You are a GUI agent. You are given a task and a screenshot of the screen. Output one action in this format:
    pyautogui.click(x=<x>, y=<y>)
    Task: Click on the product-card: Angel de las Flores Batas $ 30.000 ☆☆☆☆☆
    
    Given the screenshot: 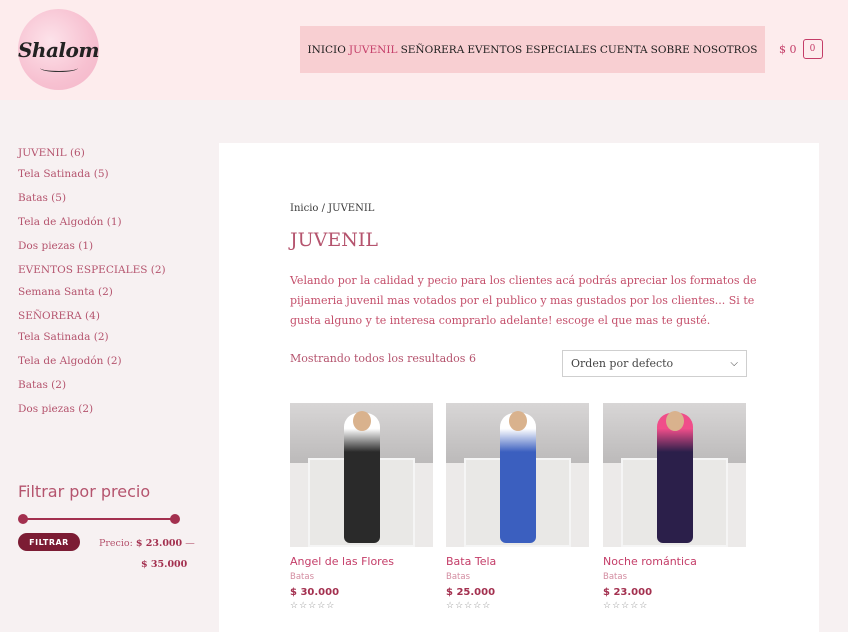 What is the action you would take?
    pyautogui.click(x=361, y=507)
    